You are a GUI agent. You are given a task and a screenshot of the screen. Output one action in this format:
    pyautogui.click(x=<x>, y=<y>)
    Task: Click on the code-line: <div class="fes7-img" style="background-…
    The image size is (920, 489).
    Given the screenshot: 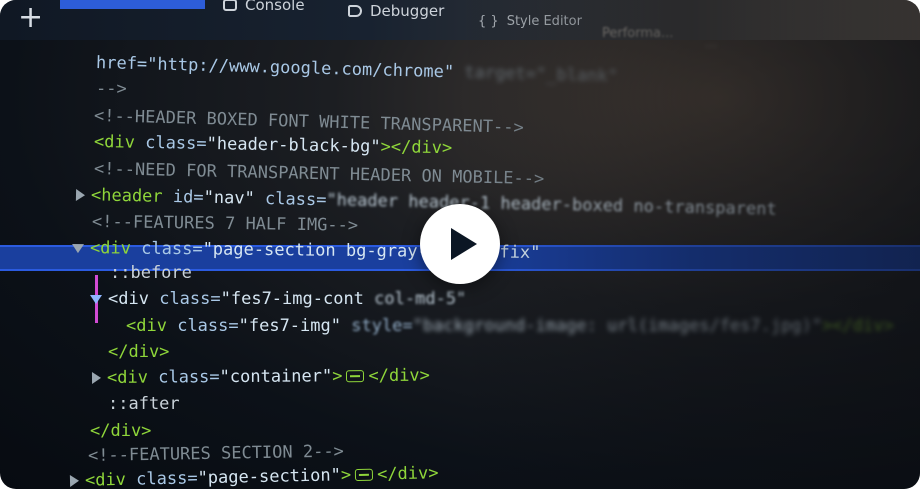 What is the action you would take?
    pyautogui.click(x=510, y=326)
    